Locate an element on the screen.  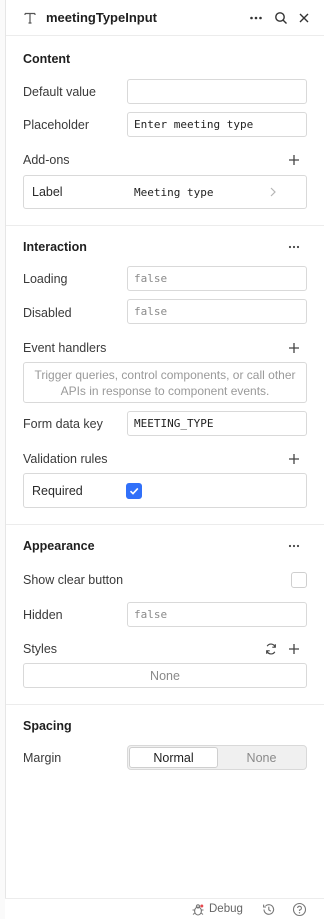
required-label: Required is located at coordinates (57, 491).